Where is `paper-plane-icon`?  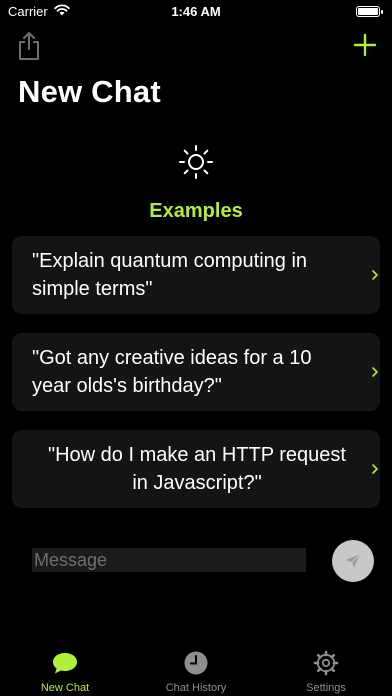
paper-plane-icon is located at coordinates (353, 560).